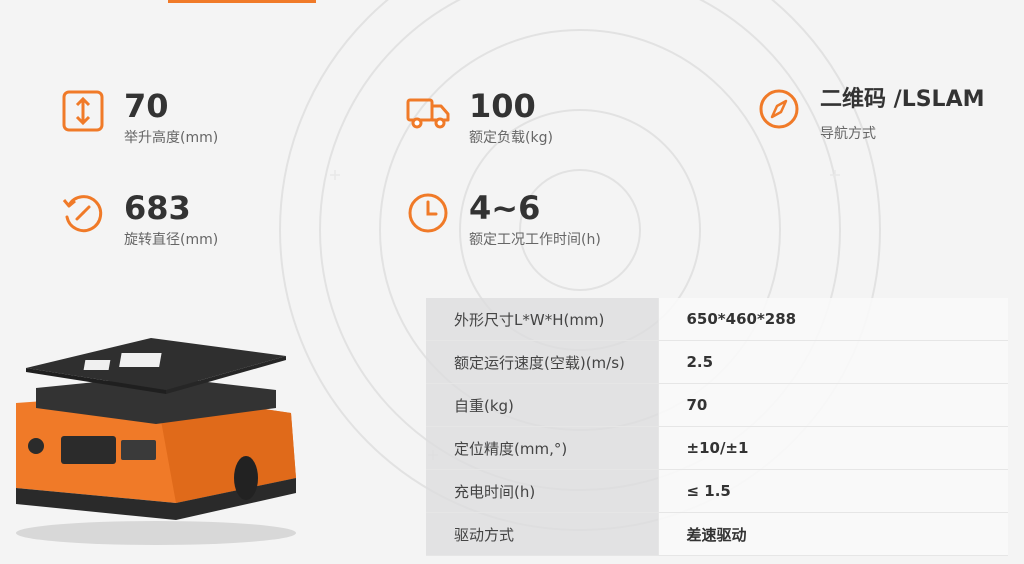  Describe the element at coordinates (157, 208) in the screenshot. I see `spec-value: 683` at that location.